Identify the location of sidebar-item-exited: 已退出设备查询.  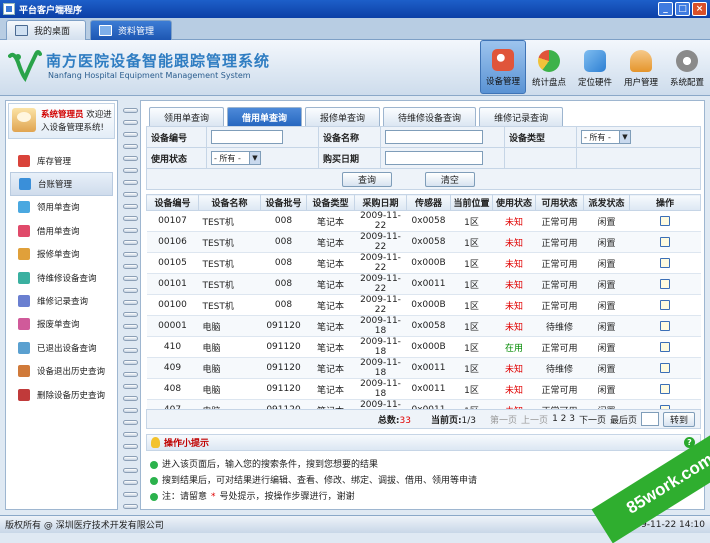
(61, 347).